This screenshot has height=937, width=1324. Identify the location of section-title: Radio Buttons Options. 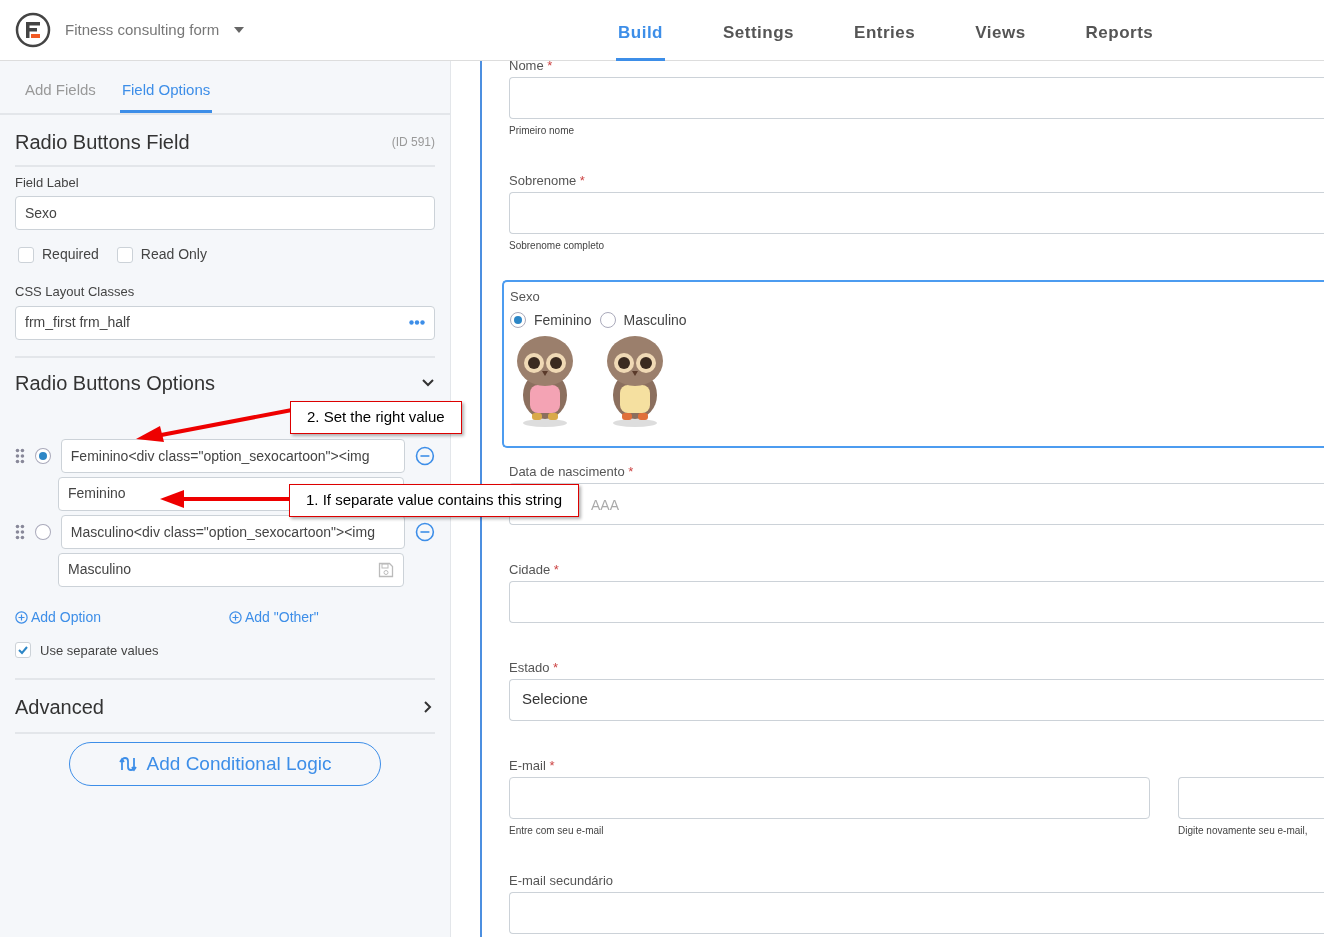
(115, 382).